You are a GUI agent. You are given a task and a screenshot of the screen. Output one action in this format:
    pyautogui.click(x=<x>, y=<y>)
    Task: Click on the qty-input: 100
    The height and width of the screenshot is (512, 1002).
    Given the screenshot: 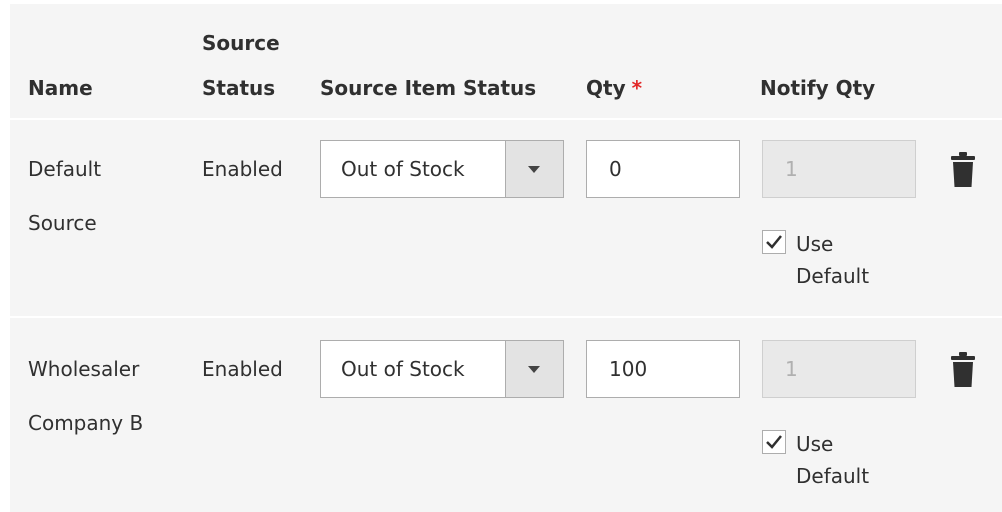 What is the action you would take?
    pyautogui.click(x=663, y=369)
    